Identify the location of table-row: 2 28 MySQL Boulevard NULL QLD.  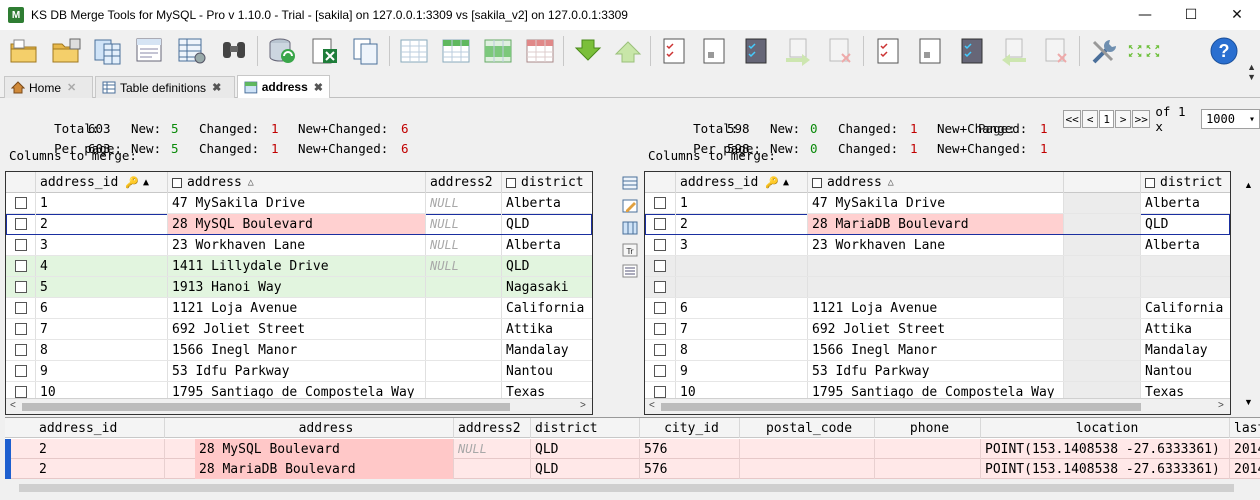
(299, 224).